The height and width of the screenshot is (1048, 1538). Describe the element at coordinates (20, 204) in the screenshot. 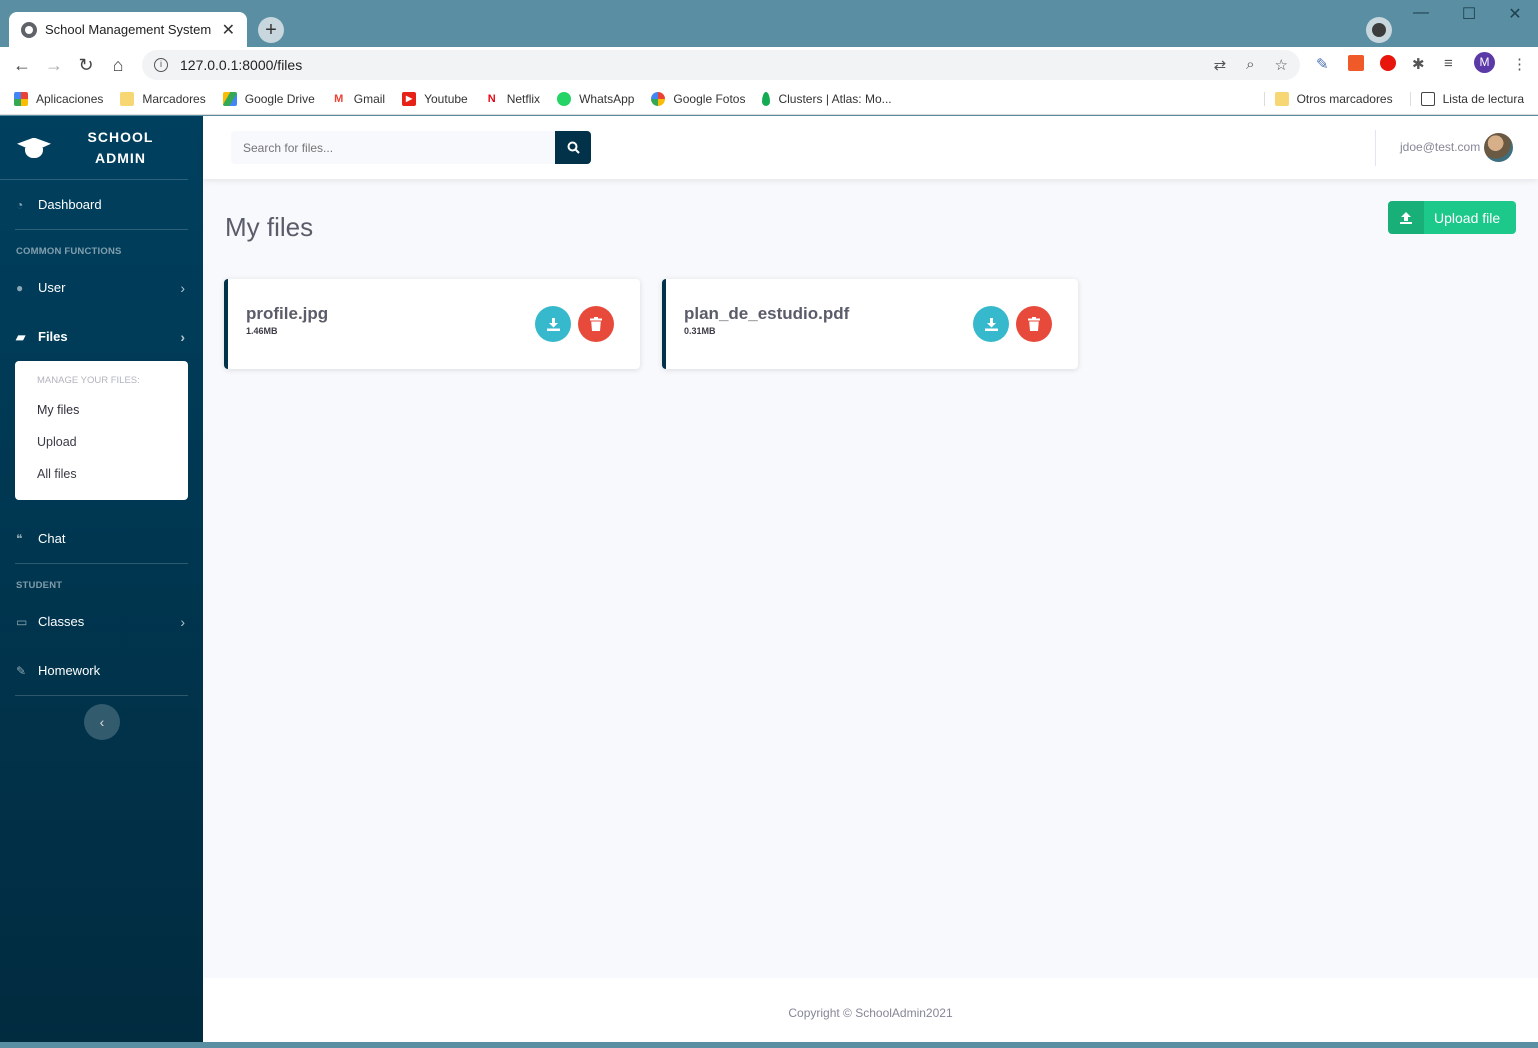

I see `tachometer-icon: ◔` at that location.